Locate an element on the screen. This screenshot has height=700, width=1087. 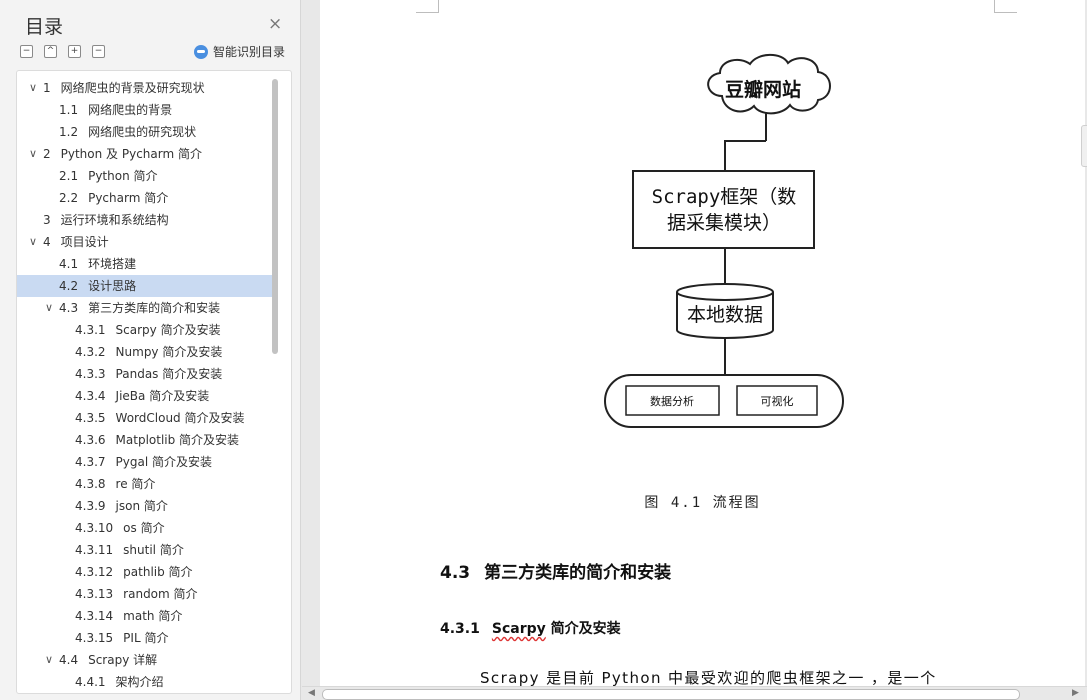
toc-item-number: 4.3.5 is located at coordinates (90, 418).